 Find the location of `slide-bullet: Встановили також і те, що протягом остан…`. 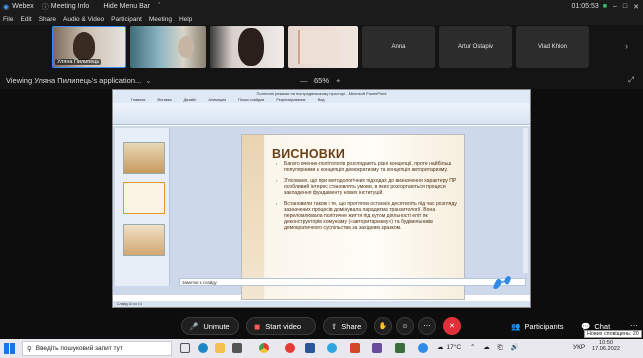

slide-bullet: Встановили також і те, що протягом остан… is located at coordinates (368, 216).